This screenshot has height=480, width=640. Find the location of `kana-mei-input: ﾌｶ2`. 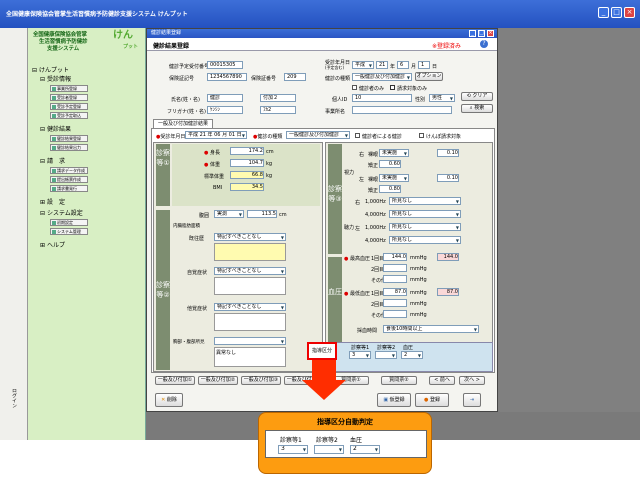

kana-mei-input: ﾌｶ2 is located at coordinates (278, 110).